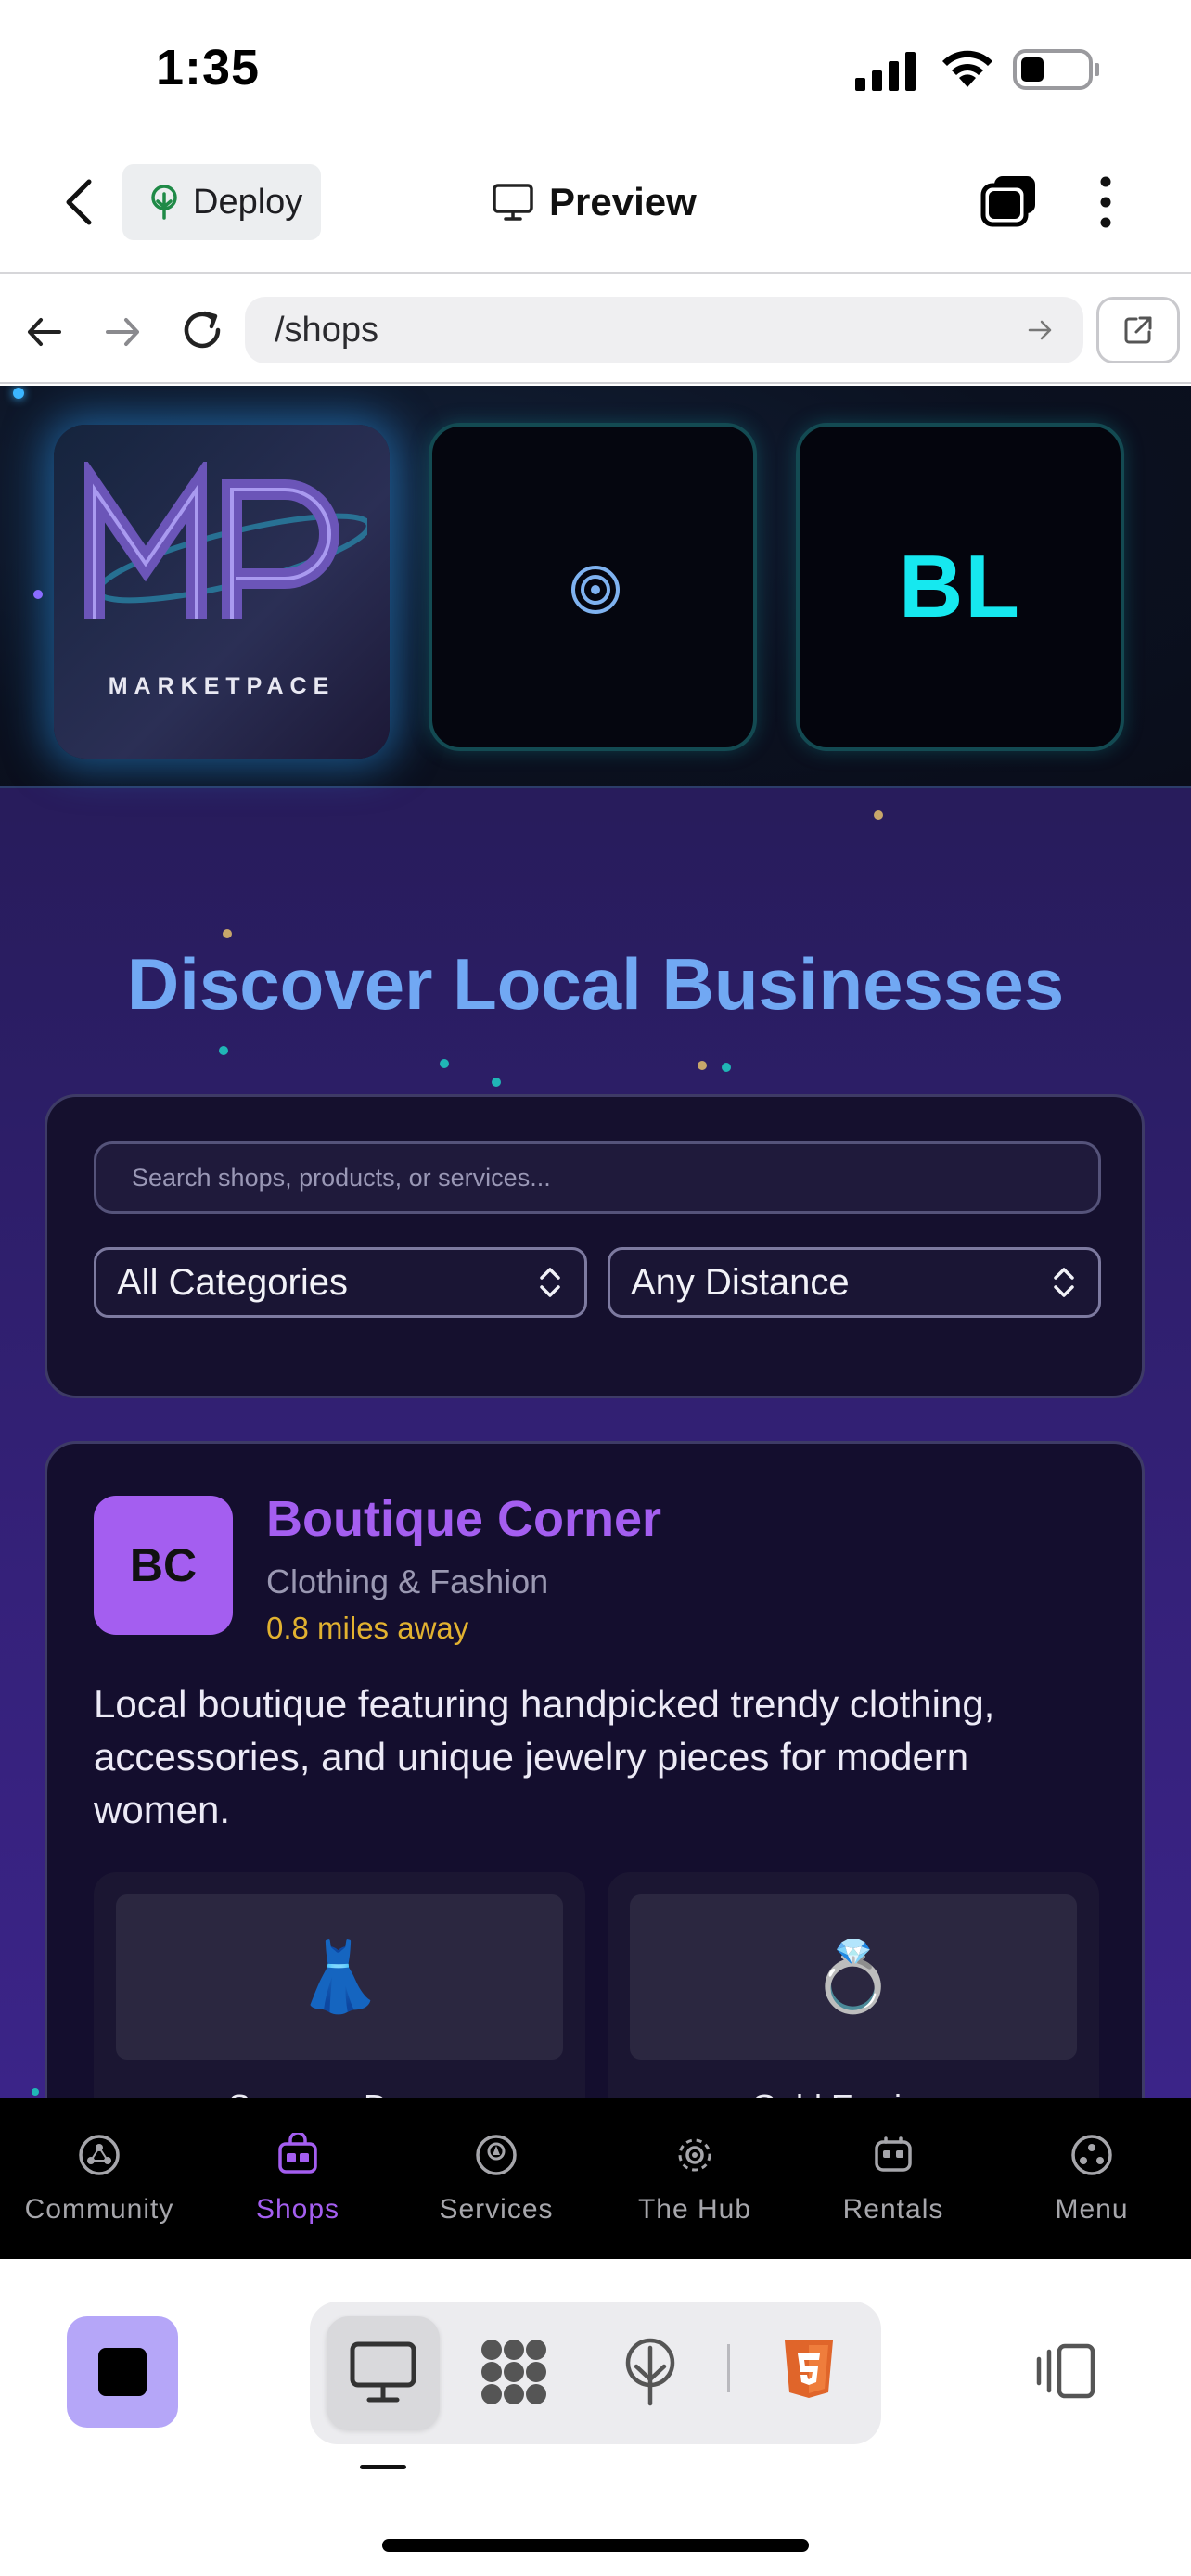 This screenshot has height=2576, width=1191. What do you see at coordinates (99, 2178) in the screenshot?
I see `nav-community: Community` at bounding box center [99, 2178].